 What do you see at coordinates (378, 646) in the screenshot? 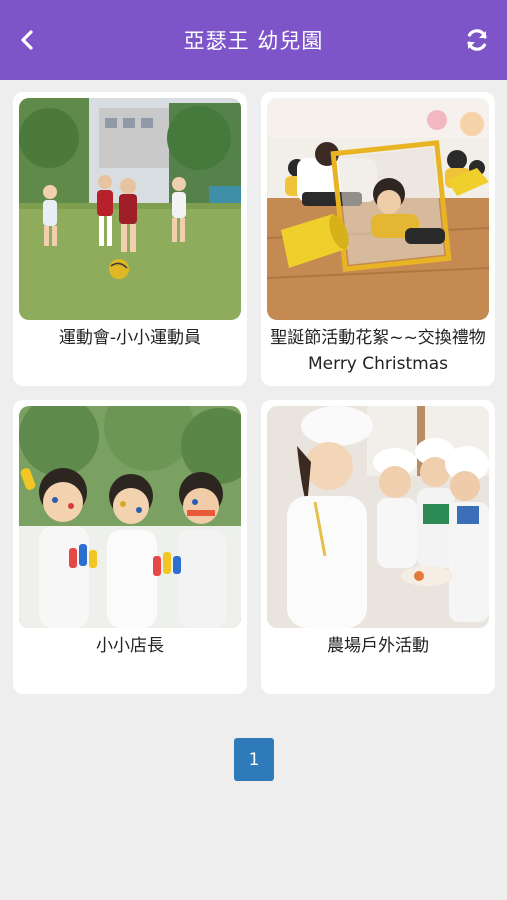
I see `album-title: 農場戶外活動` at bounding box center [378, 646].